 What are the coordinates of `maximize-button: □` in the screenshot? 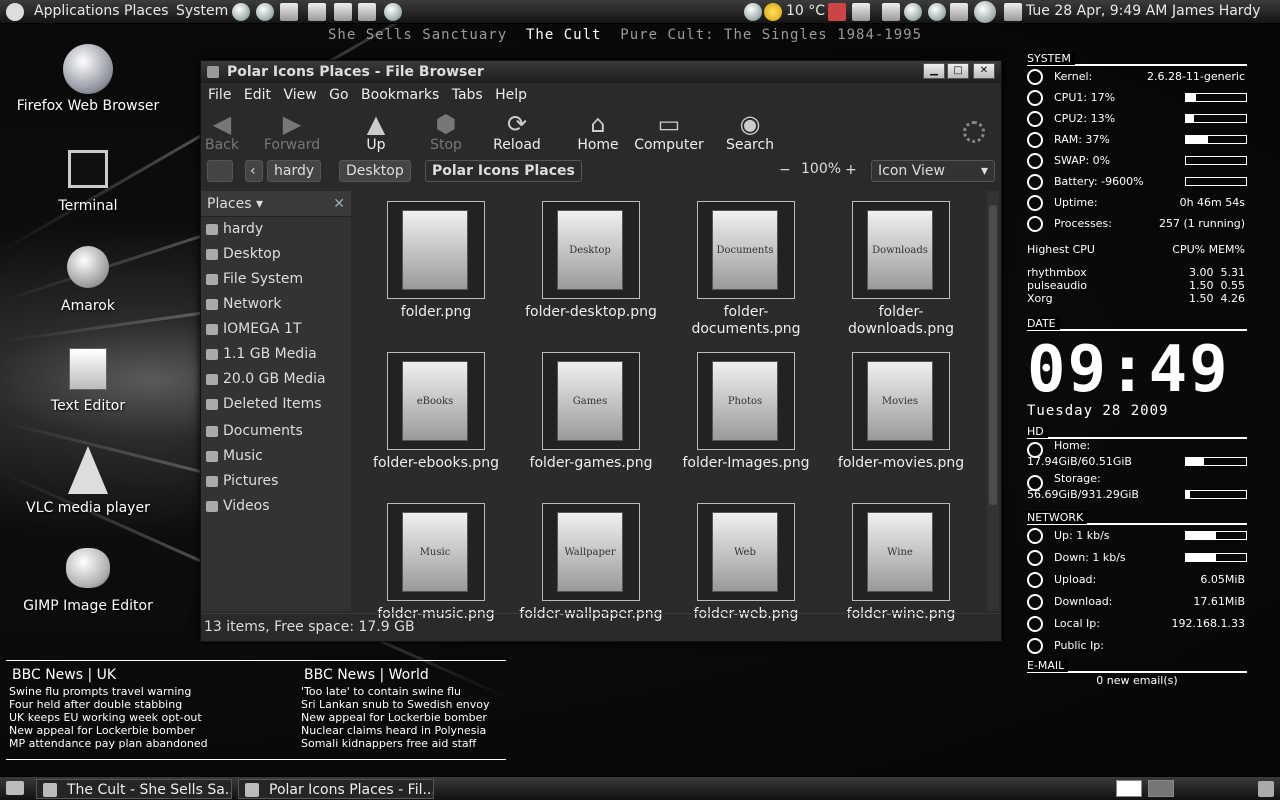 It's located at (958, 71).